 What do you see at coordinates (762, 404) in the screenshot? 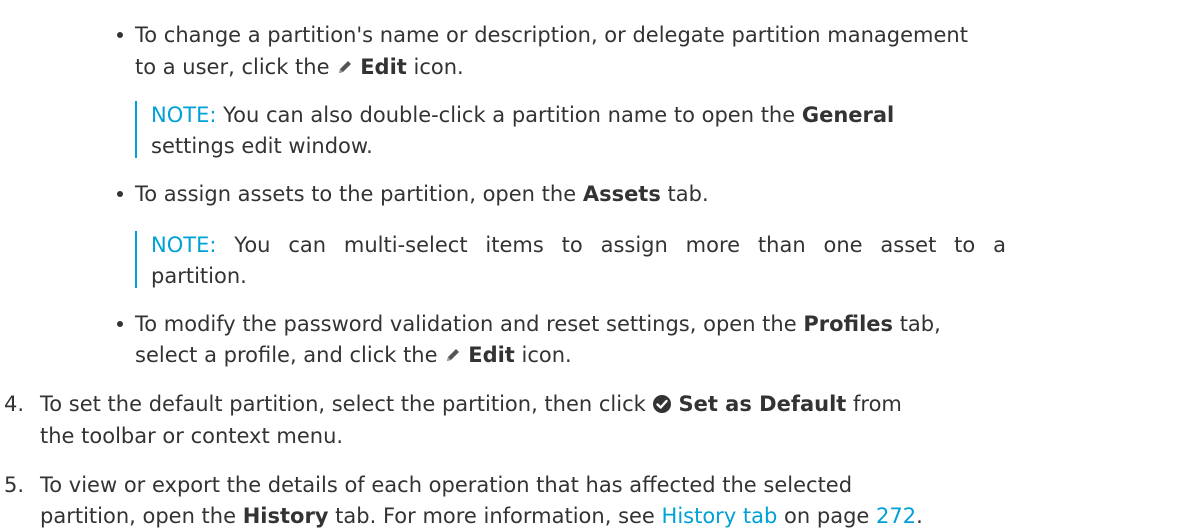
I see `set-as-default-label: Set as Default` at bounding box center [762, 404].